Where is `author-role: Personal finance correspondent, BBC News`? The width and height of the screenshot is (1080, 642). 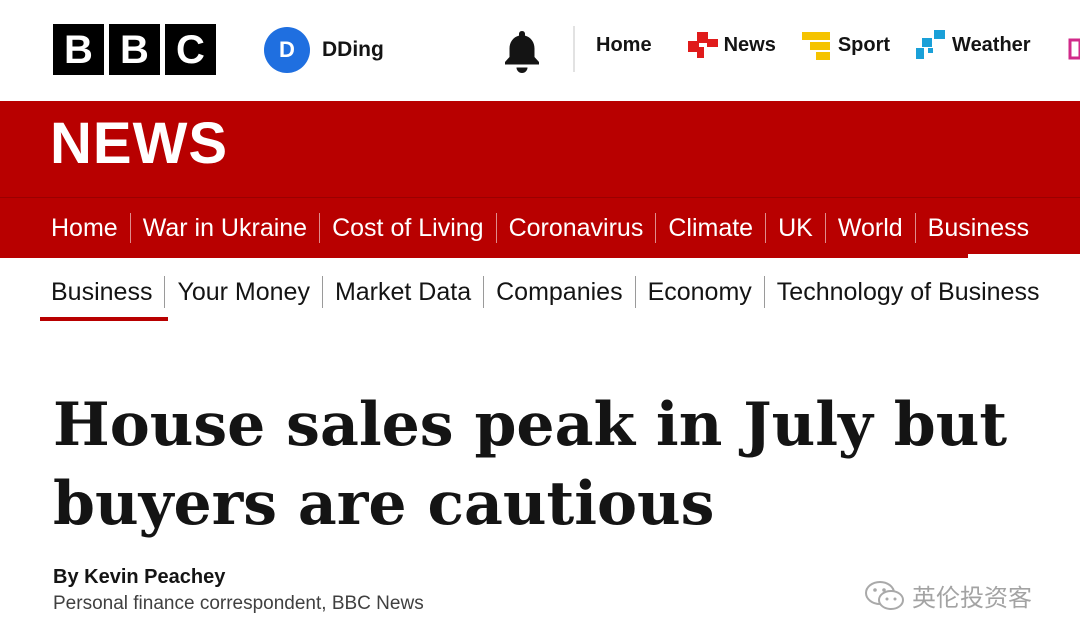 author-role: Personal finance correspondent, BBC News is located at coordinates (238, 603).